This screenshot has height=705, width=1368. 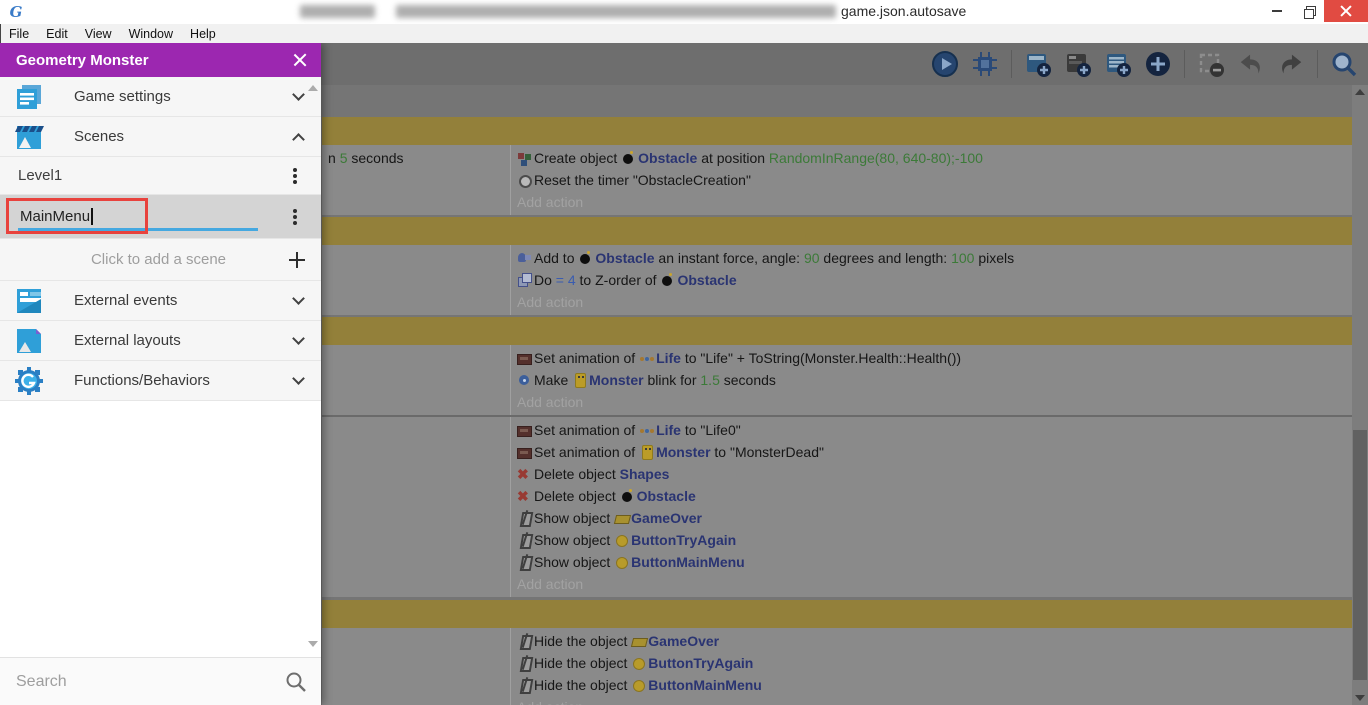 I want to click on menu-file: File, so click(x=19, y=34).